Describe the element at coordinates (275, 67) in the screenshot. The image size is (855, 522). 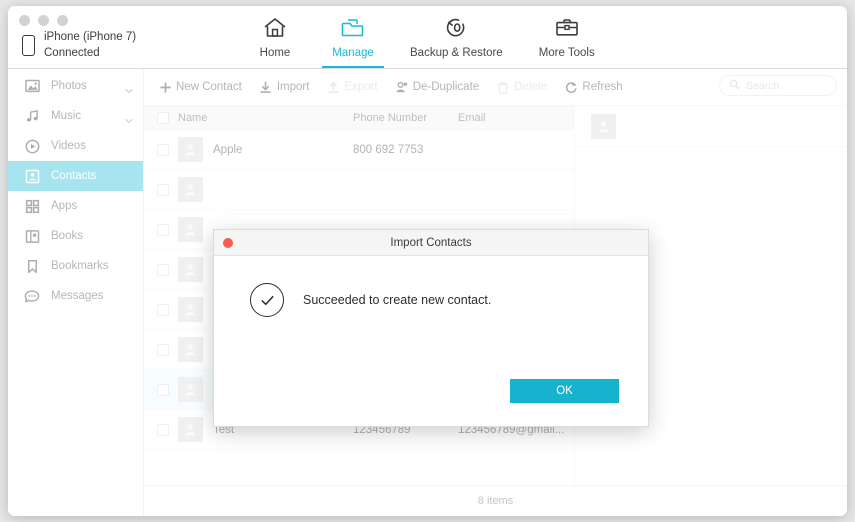
I see `tab-home-underline` at that location.